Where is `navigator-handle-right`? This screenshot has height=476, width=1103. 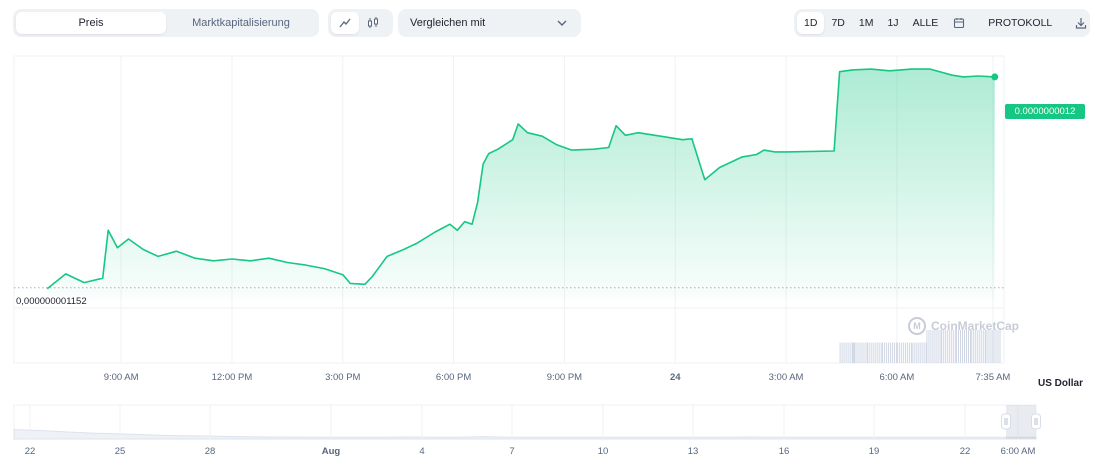
navigator-handle-right is located at coordinates (1036, 421).